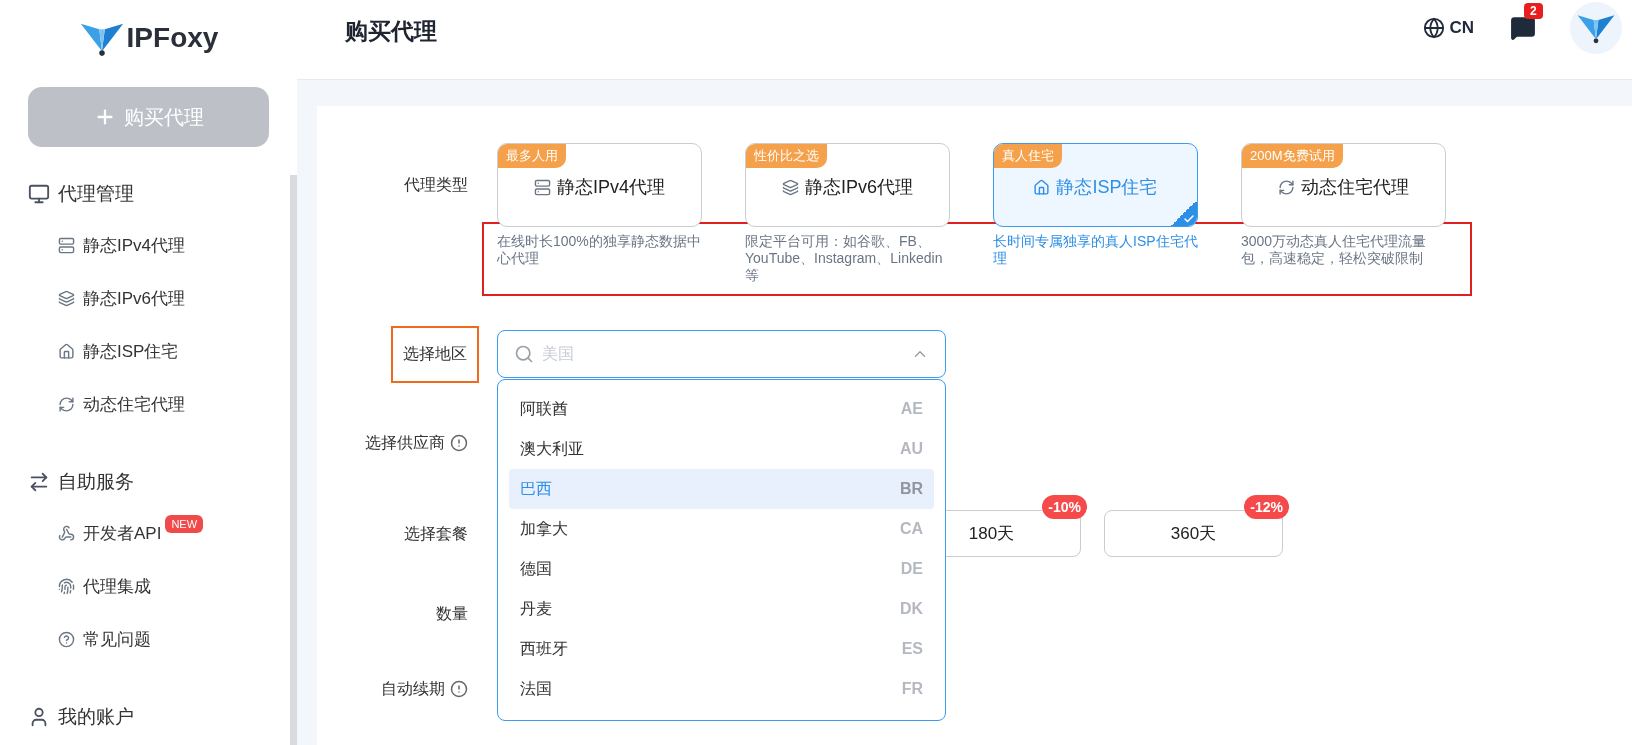 Image resolution: width=1632 pixels, height=745 pixels. What do you see at coordinates (413, 689) in the screenshot?
I see `field-label: 自动续期` at bounding box center [413, 689].